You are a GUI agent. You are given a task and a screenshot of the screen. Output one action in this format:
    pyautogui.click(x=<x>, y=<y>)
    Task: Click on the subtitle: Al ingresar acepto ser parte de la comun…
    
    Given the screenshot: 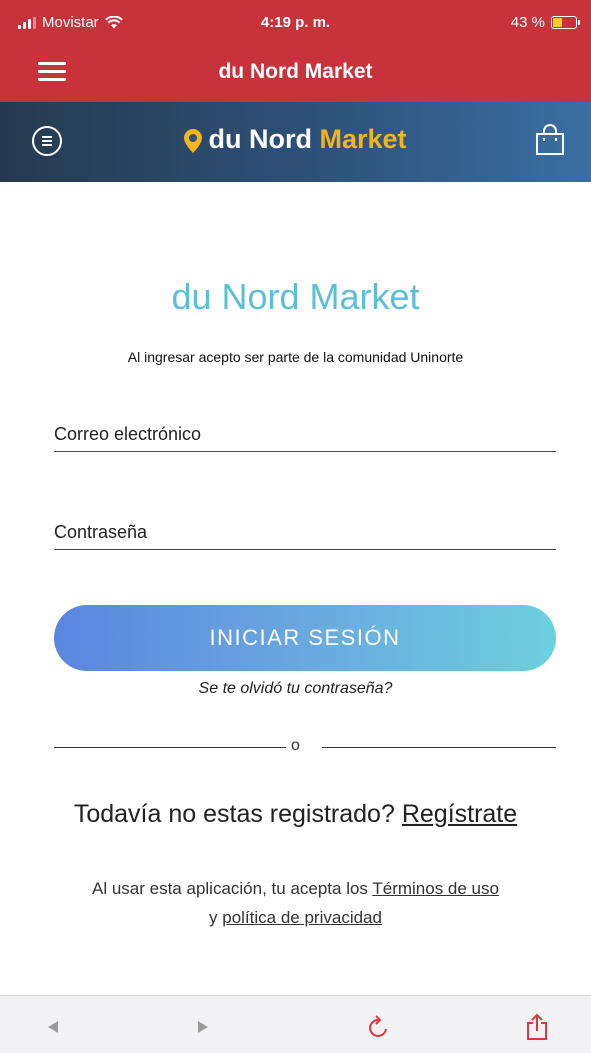 What is the action you would take?
    pyautogui.click(x=295, y=357)
    